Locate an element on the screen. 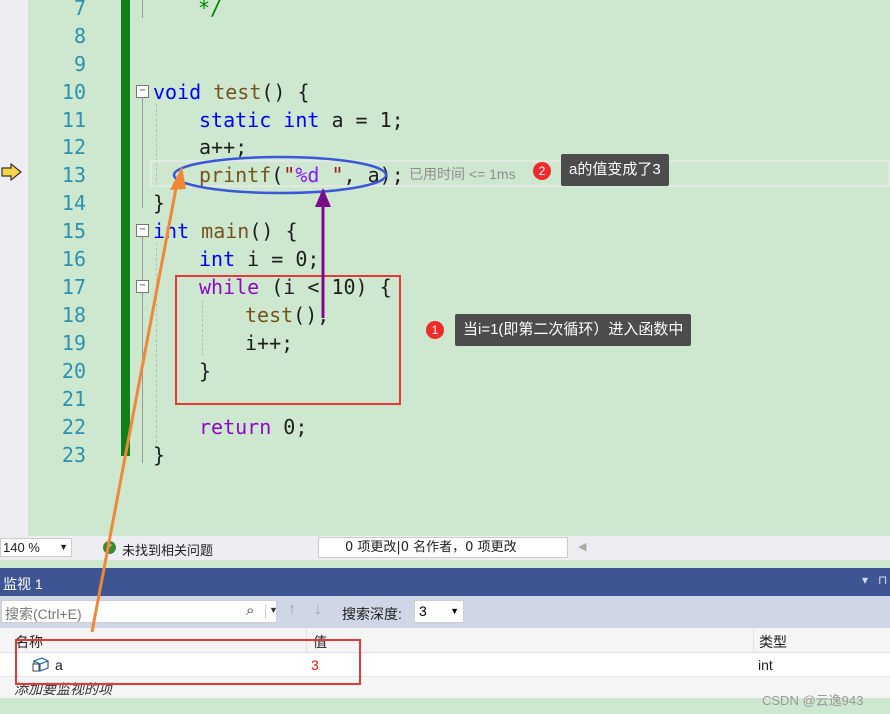 Image resolution: width=890 pixels, height=714 pixels. breakpoint-gutter is located at coordinates (14, 268).